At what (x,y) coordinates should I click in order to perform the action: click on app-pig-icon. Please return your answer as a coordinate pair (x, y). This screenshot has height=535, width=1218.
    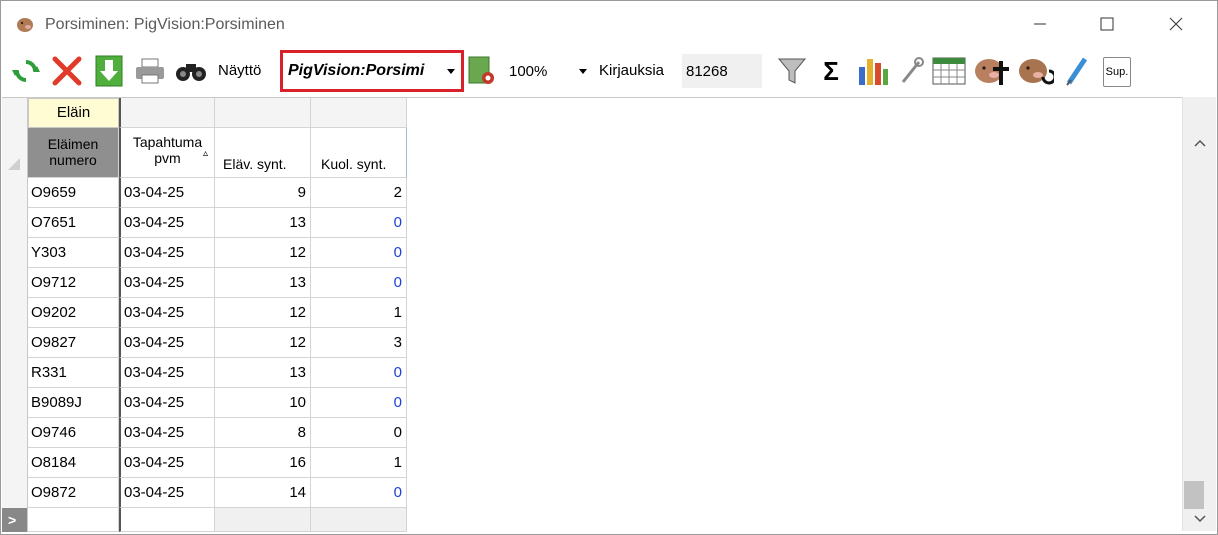
    Looking at the image, I should click on (25, 24).